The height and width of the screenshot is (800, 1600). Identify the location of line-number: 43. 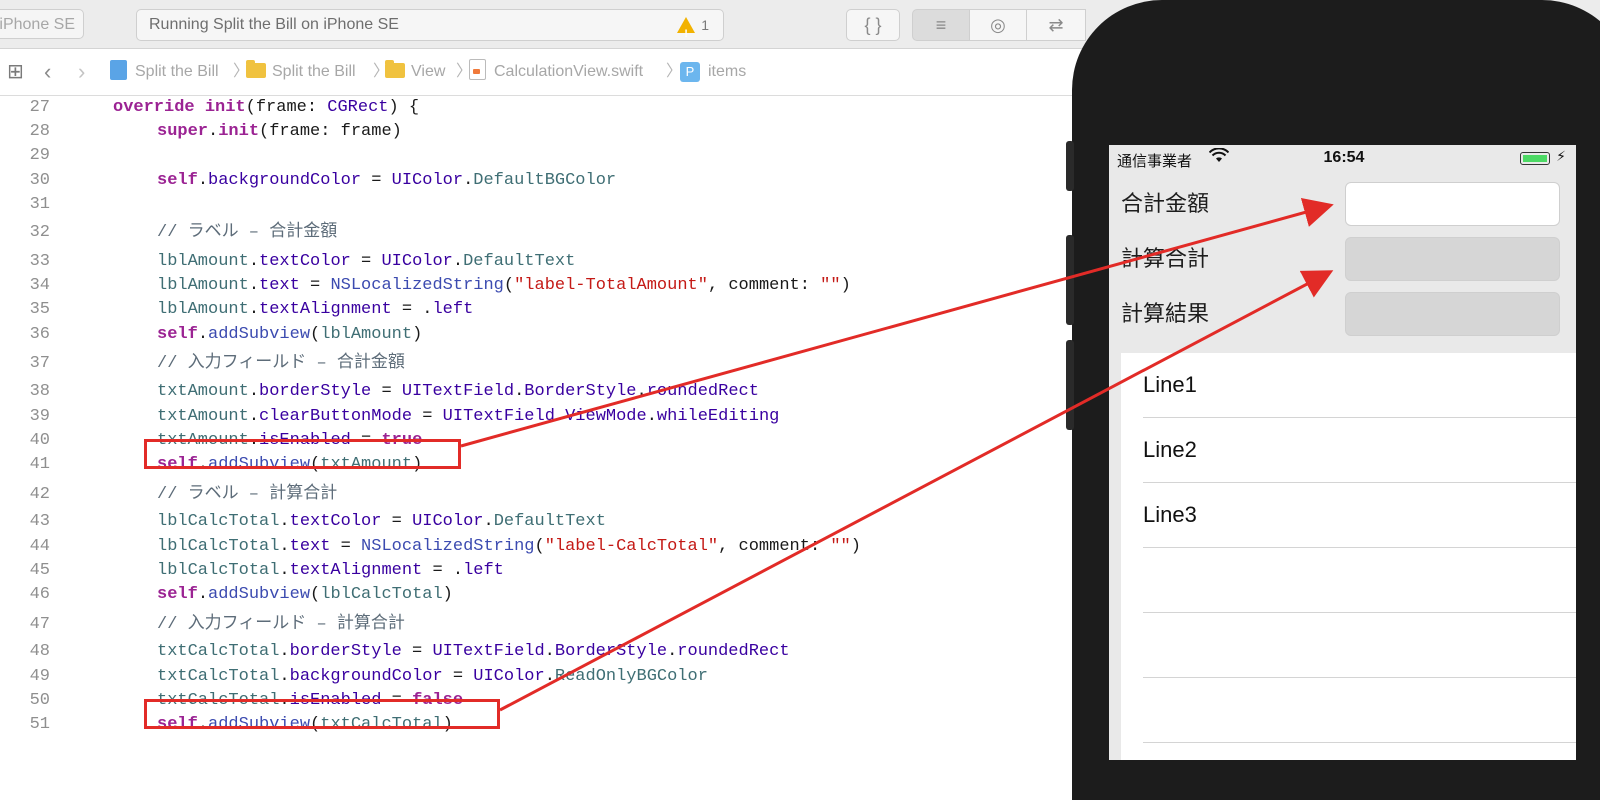
(39, 521).